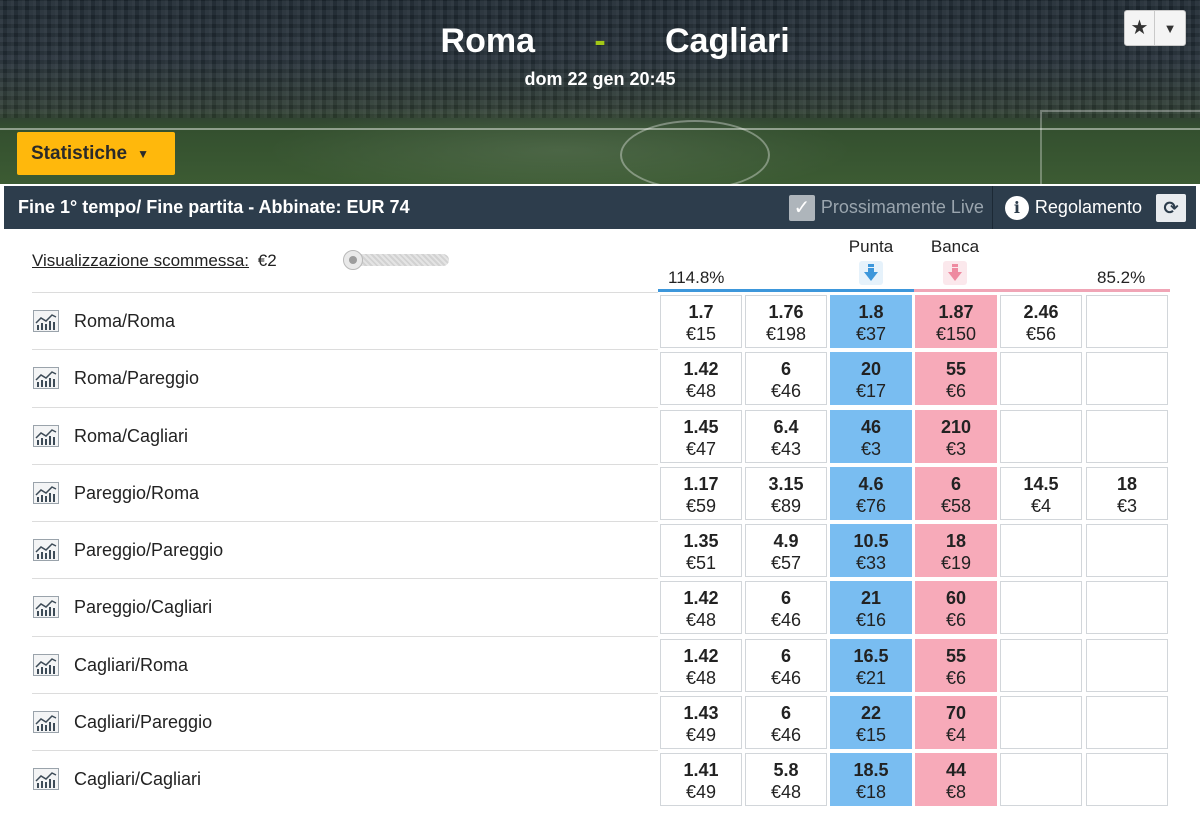 The height and width of the screenshot is (832, 1200). I want to click on lay-price-cell: 70 €4, so click(956, 723).